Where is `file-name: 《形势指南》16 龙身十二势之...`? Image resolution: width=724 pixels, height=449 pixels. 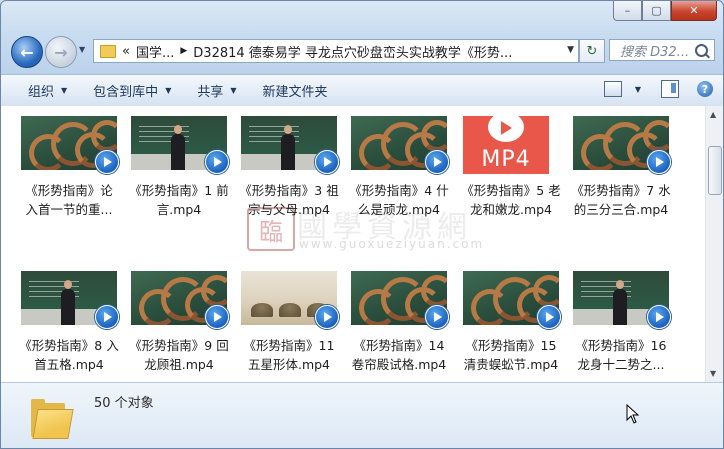 file-name: 《形势指南》16 龙身十二势之... is located at coordinates (621, 355).